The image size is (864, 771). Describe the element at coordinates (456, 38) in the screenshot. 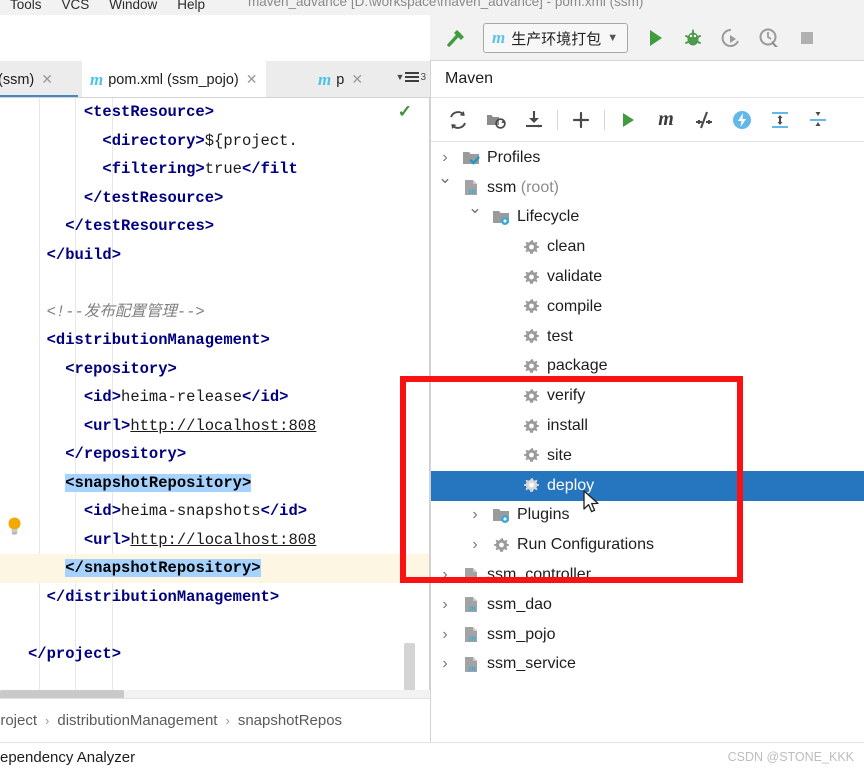

I see `build-hammer-icon` at that location.